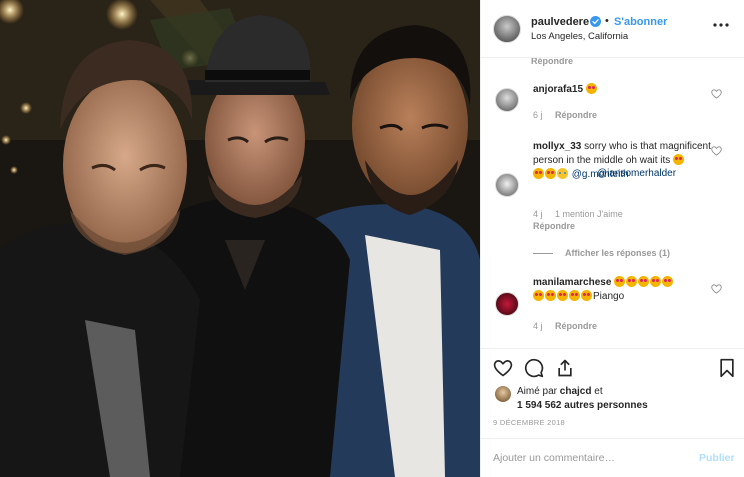 The width and height of the screenshot is (744, 477). Describe the element at coordinates (557, 146) in the screenshot. I see `commenter-username: mollyx_33` at that location.